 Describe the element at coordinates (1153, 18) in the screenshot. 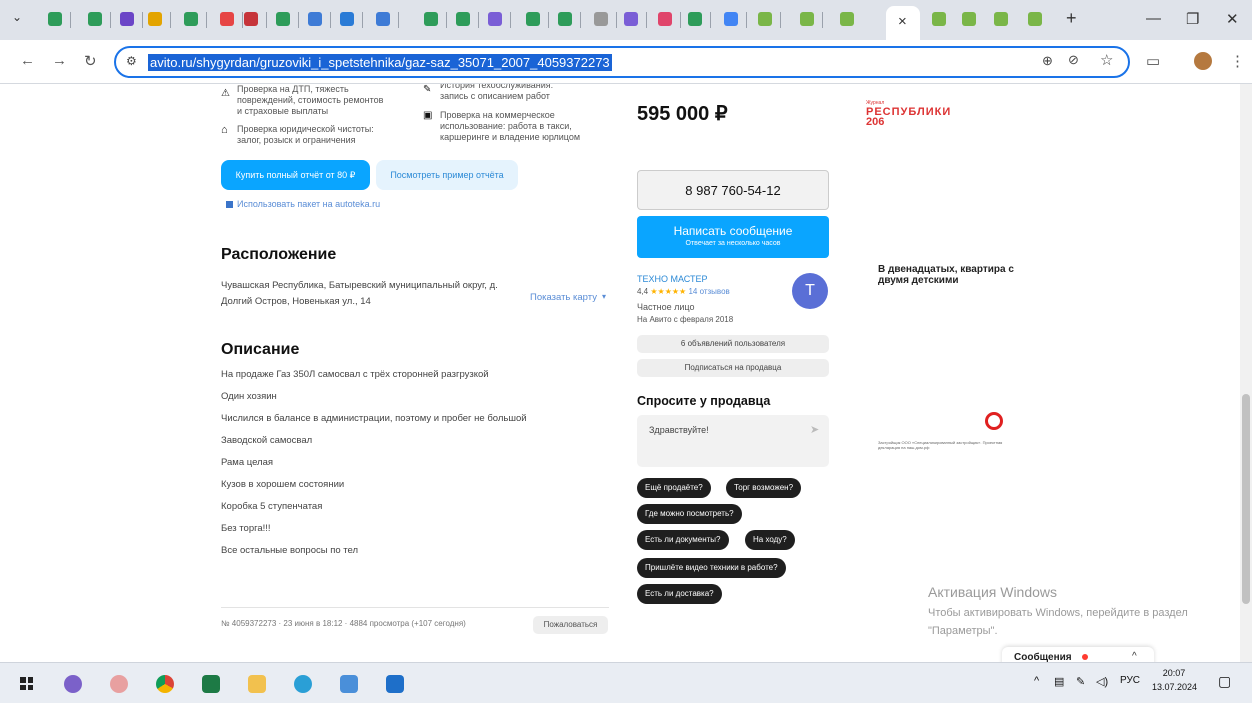

I see `minimize-button: —` at that location.